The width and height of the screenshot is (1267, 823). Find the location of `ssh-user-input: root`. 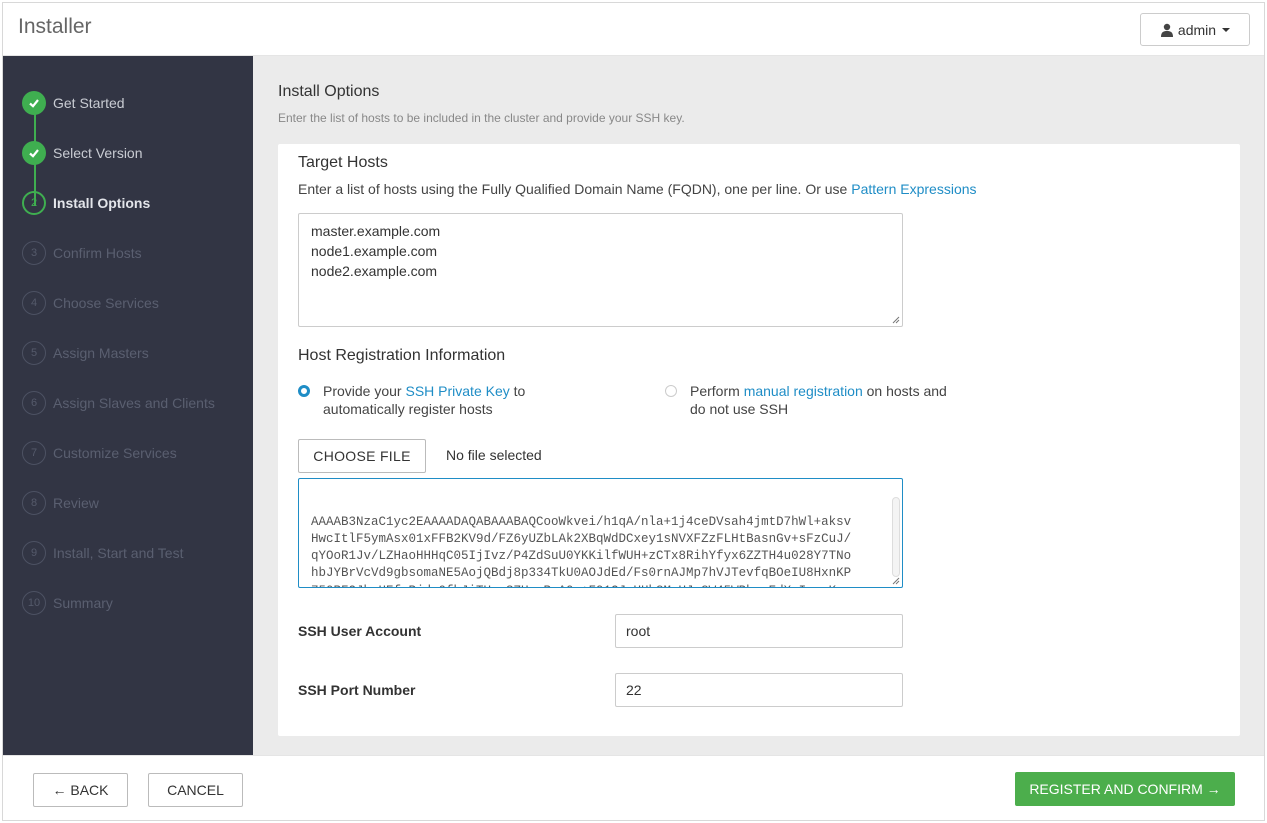

ssh-user-input: root is located at coordinates (759, 631).